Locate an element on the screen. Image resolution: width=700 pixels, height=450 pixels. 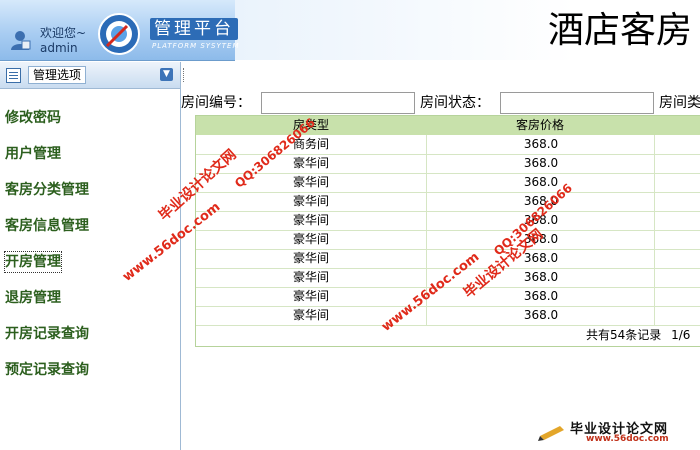
sidebar-item-reservation-records: 预定记录查询 is located at coordinates (47, 370).